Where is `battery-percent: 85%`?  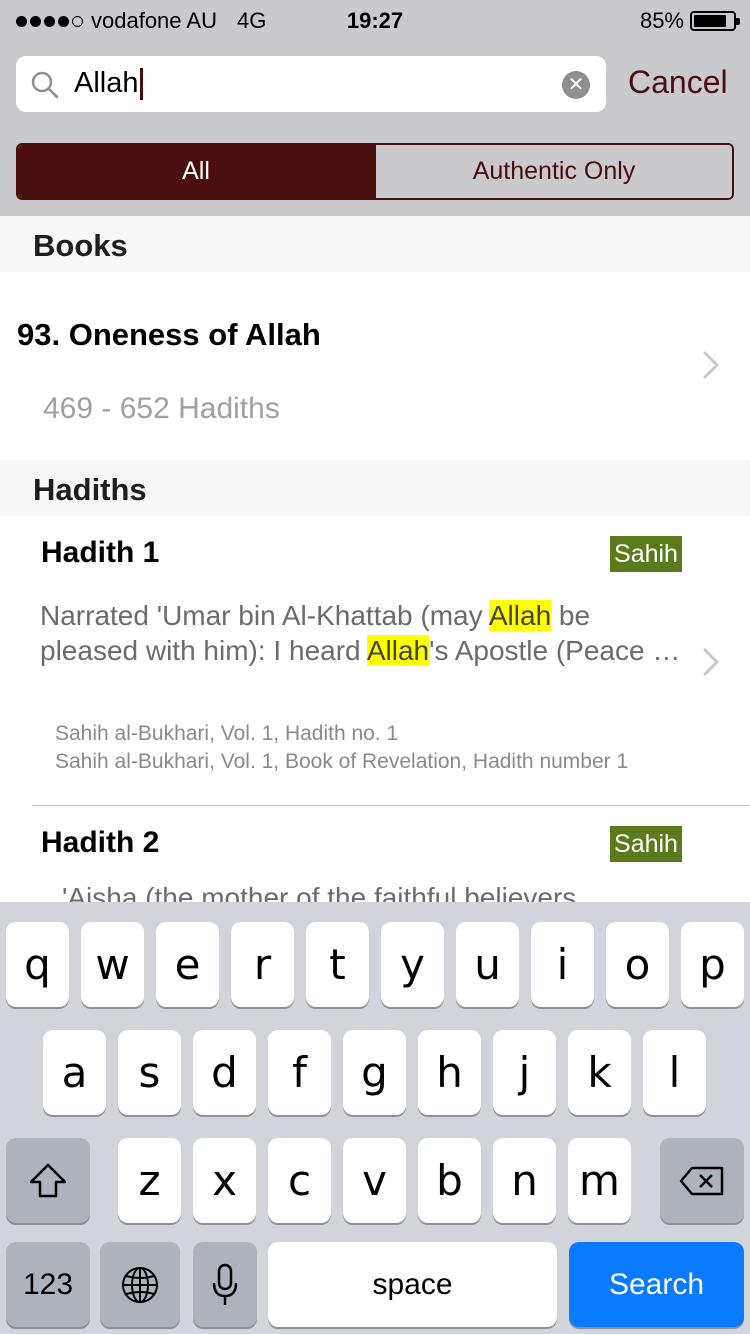 battery-percent: 85% is located at coordinates (661, 20).